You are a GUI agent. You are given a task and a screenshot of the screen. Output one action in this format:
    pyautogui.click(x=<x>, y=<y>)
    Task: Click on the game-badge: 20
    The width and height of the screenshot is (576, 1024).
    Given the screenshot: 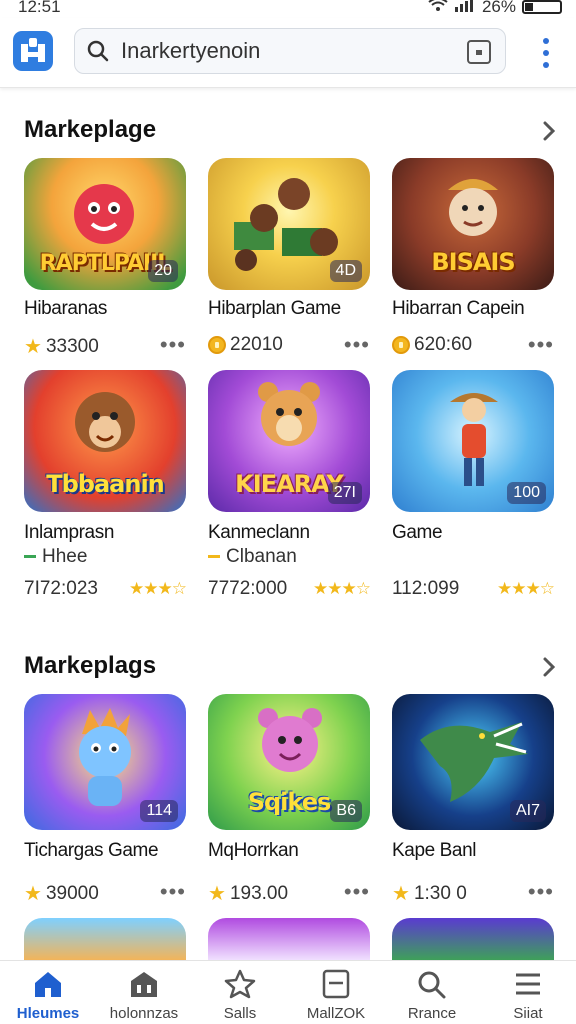 What is the action you would take?
    pyautogui.click(x=163, y=271)
    